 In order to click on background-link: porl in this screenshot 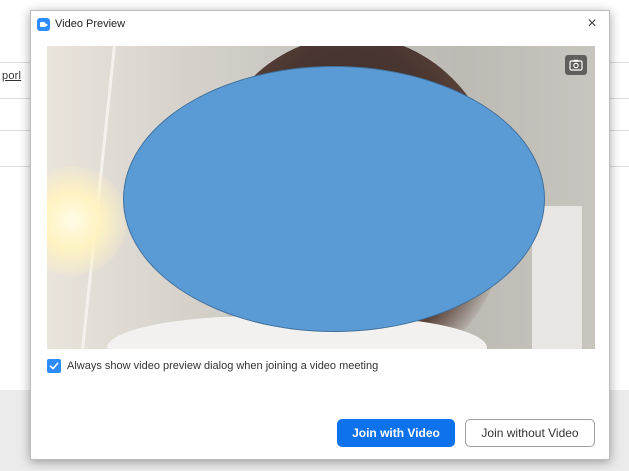, I will do `click(11, 76)`.